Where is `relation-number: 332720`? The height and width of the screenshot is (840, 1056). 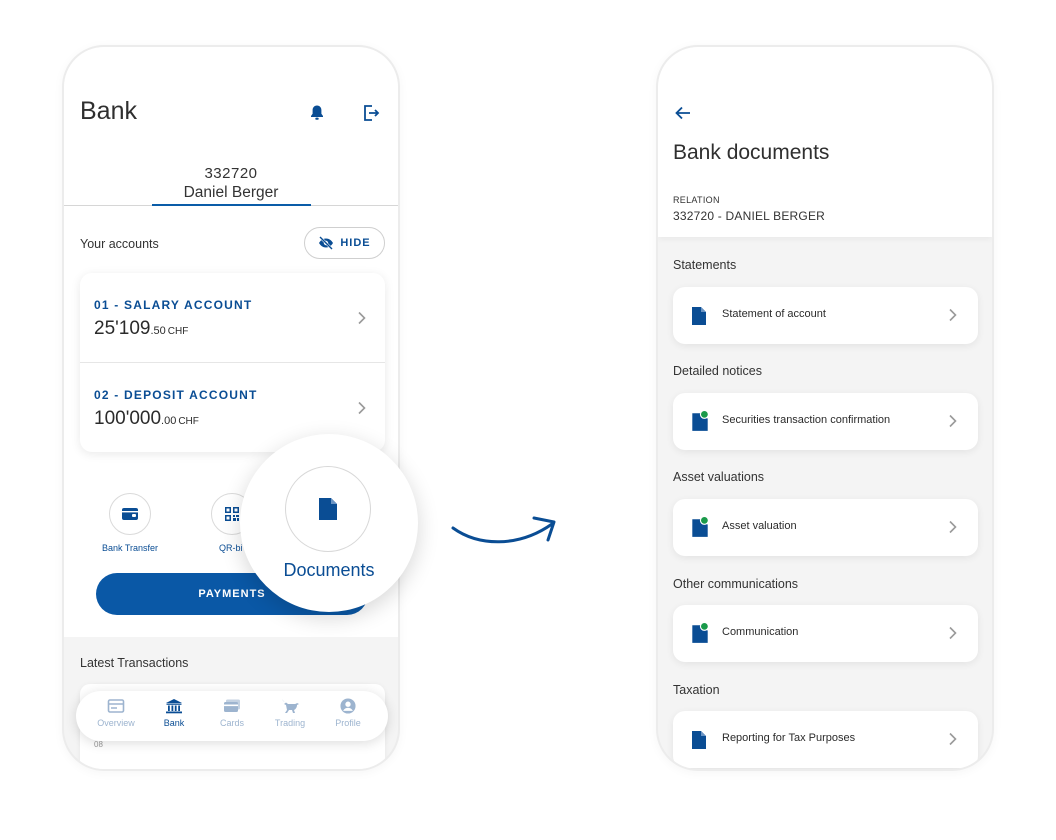
relation-number: 332720 is located at coordinates (231, 173).